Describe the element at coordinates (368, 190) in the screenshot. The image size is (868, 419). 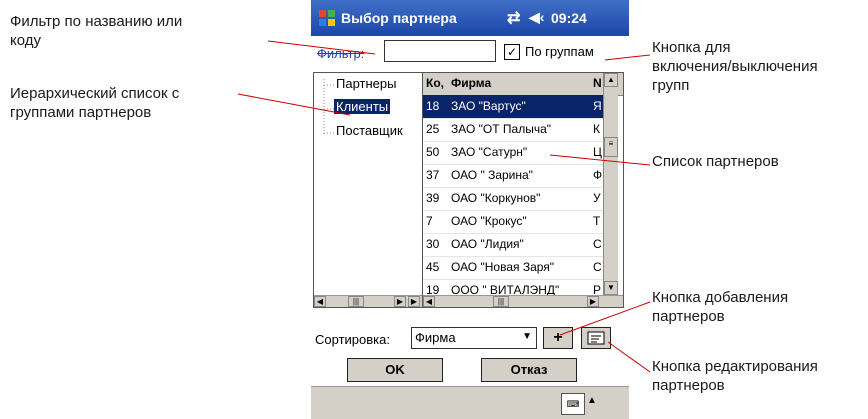
I see `group-tree: Партнеры Клиенты Поставщик ◀ ||| ▶ ▶` at that location.